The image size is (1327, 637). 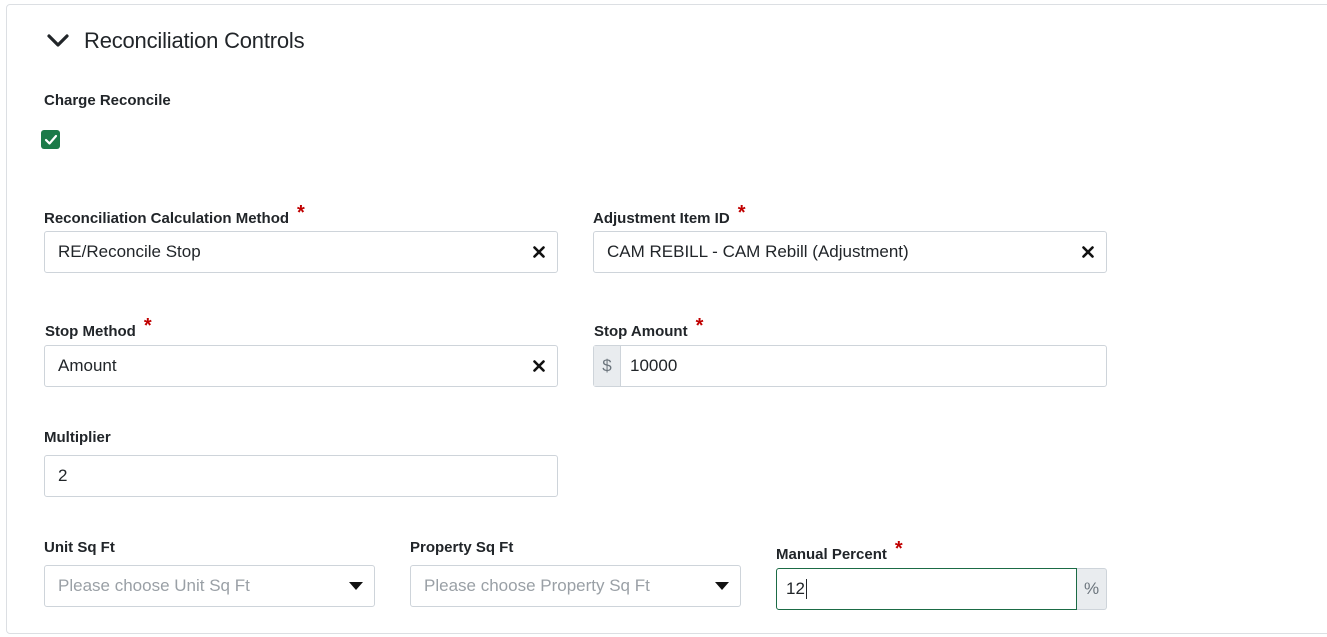 What do you see at coordinates (58, 41) in the screenshot?
I see `chevron-down-icon` at bounding box center [58, 41].